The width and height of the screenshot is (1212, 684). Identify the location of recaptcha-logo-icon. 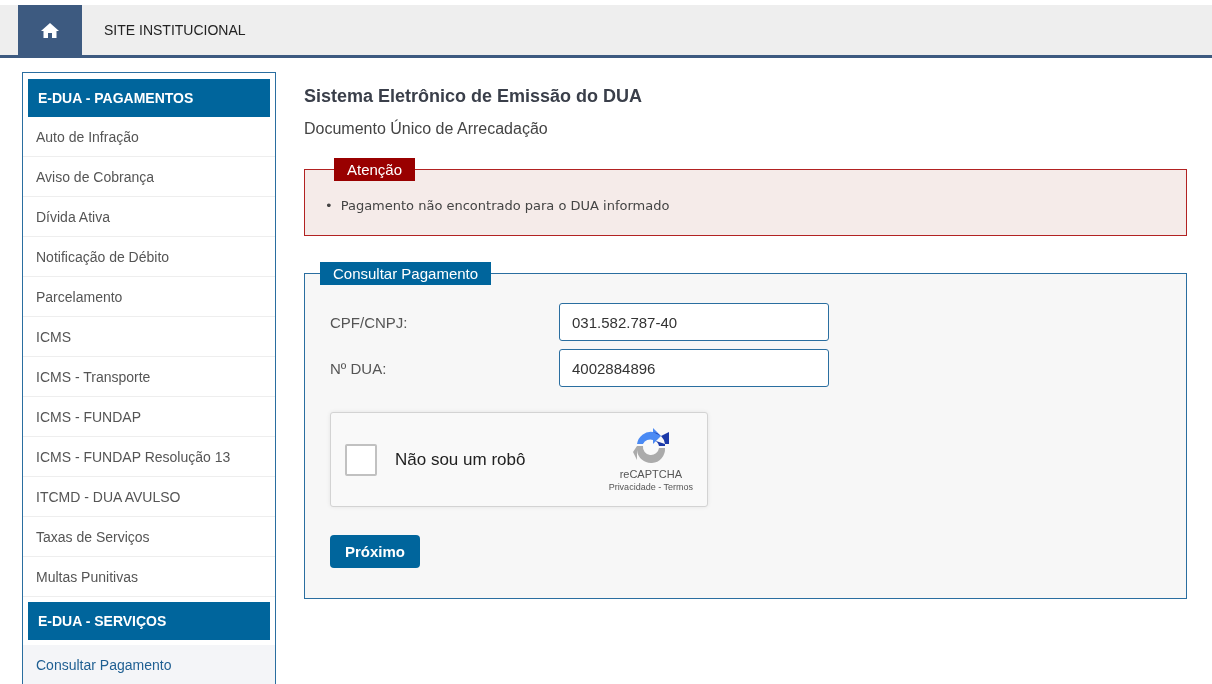
(650, 446).